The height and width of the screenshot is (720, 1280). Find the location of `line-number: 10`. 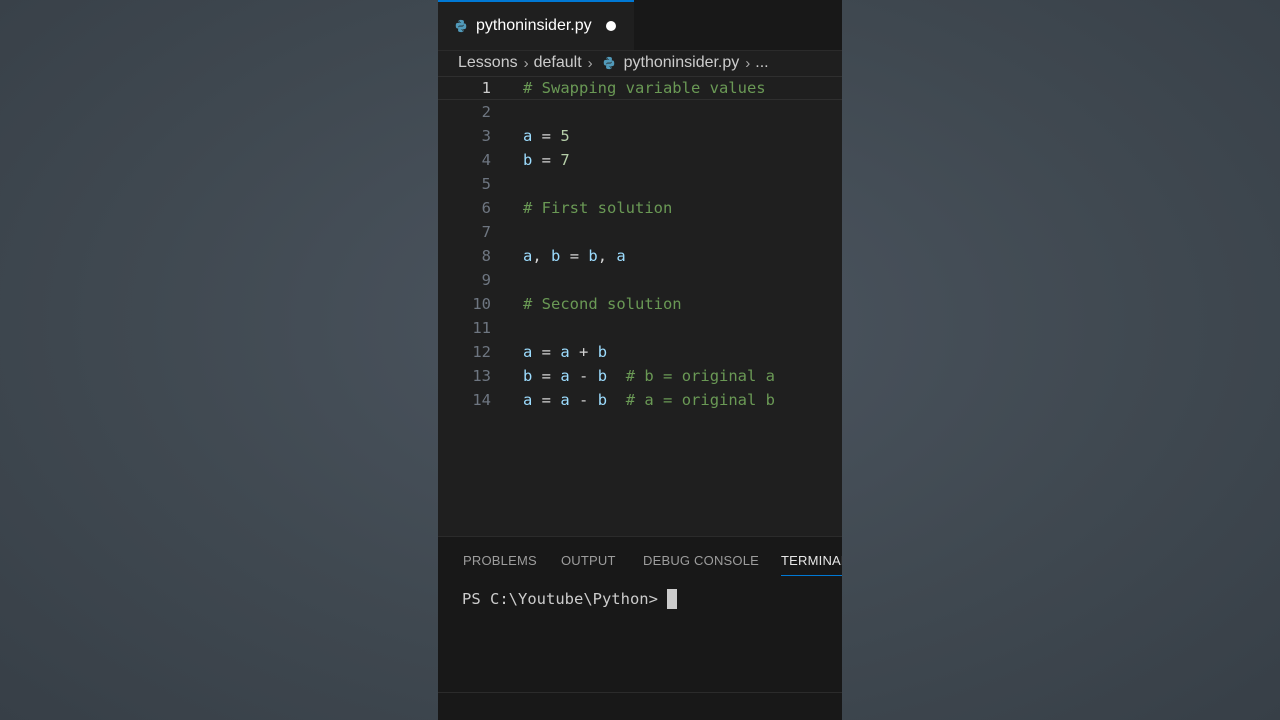

line-number: 10 is located at coordinates (481, 304).